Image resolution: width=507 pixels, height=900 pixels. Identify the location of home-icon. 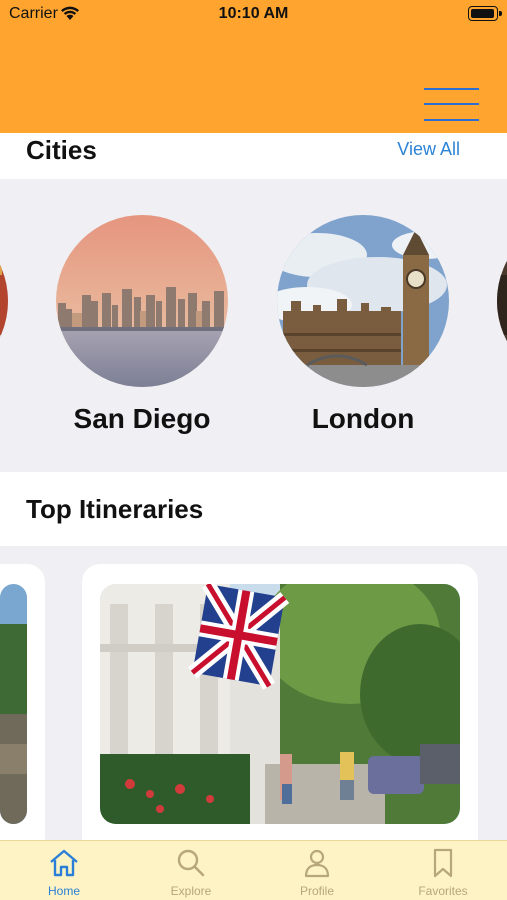
(64, 863).